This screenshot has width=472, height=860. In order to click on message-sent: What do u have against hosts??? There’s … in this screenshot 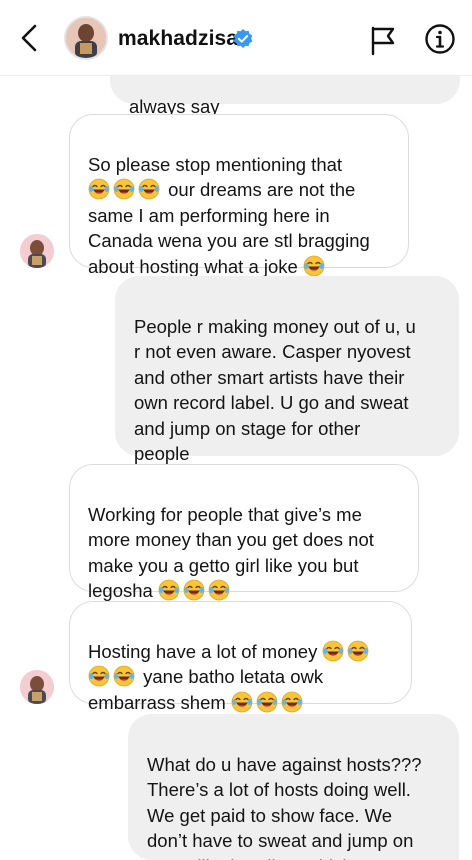, I will do `click(293, 787)`.